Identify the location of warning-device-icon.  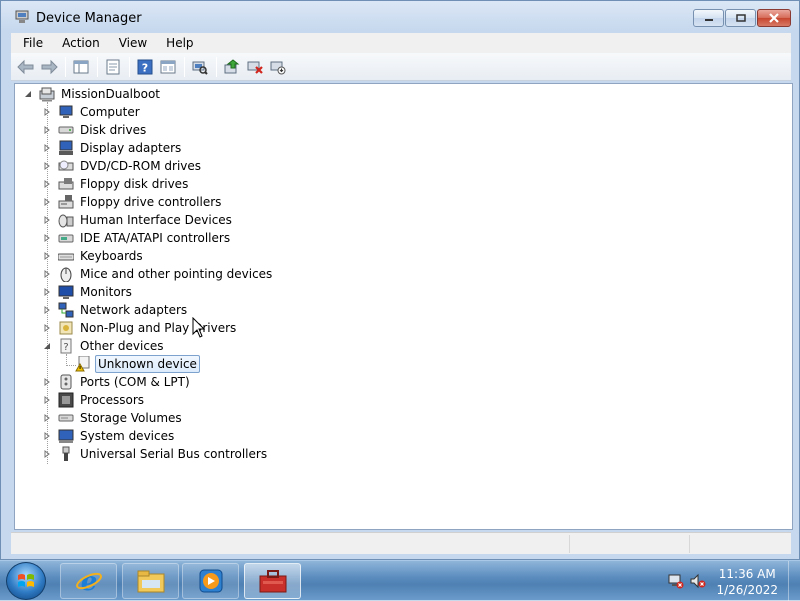
(82, 364).